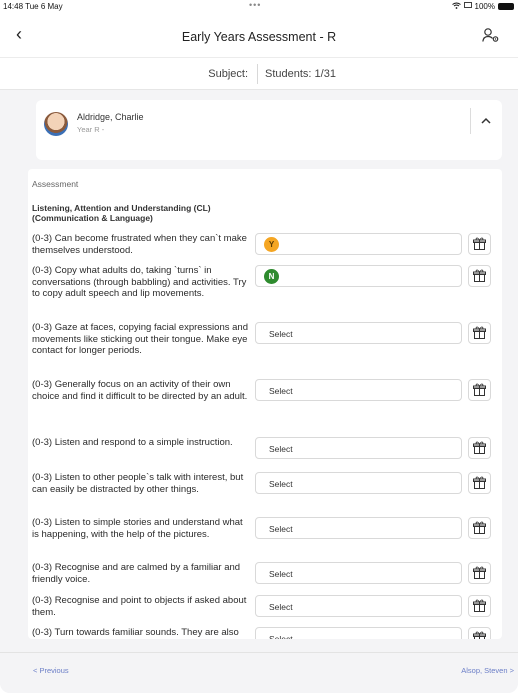  What do you see at coordinates (55, 184) in the screenshot?
I see `assessment-heading: Assessment` at bounding box center [55, 184].